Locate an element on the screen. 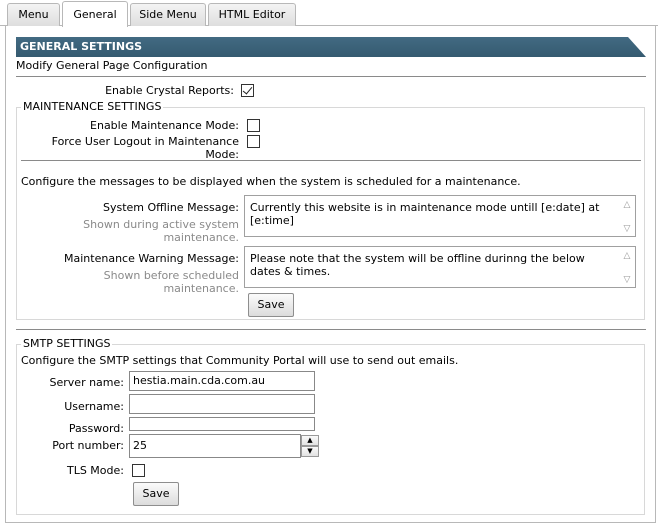 This screenshot has width=658, height=525. password-label: Password: is located at coordinates (96, 428).